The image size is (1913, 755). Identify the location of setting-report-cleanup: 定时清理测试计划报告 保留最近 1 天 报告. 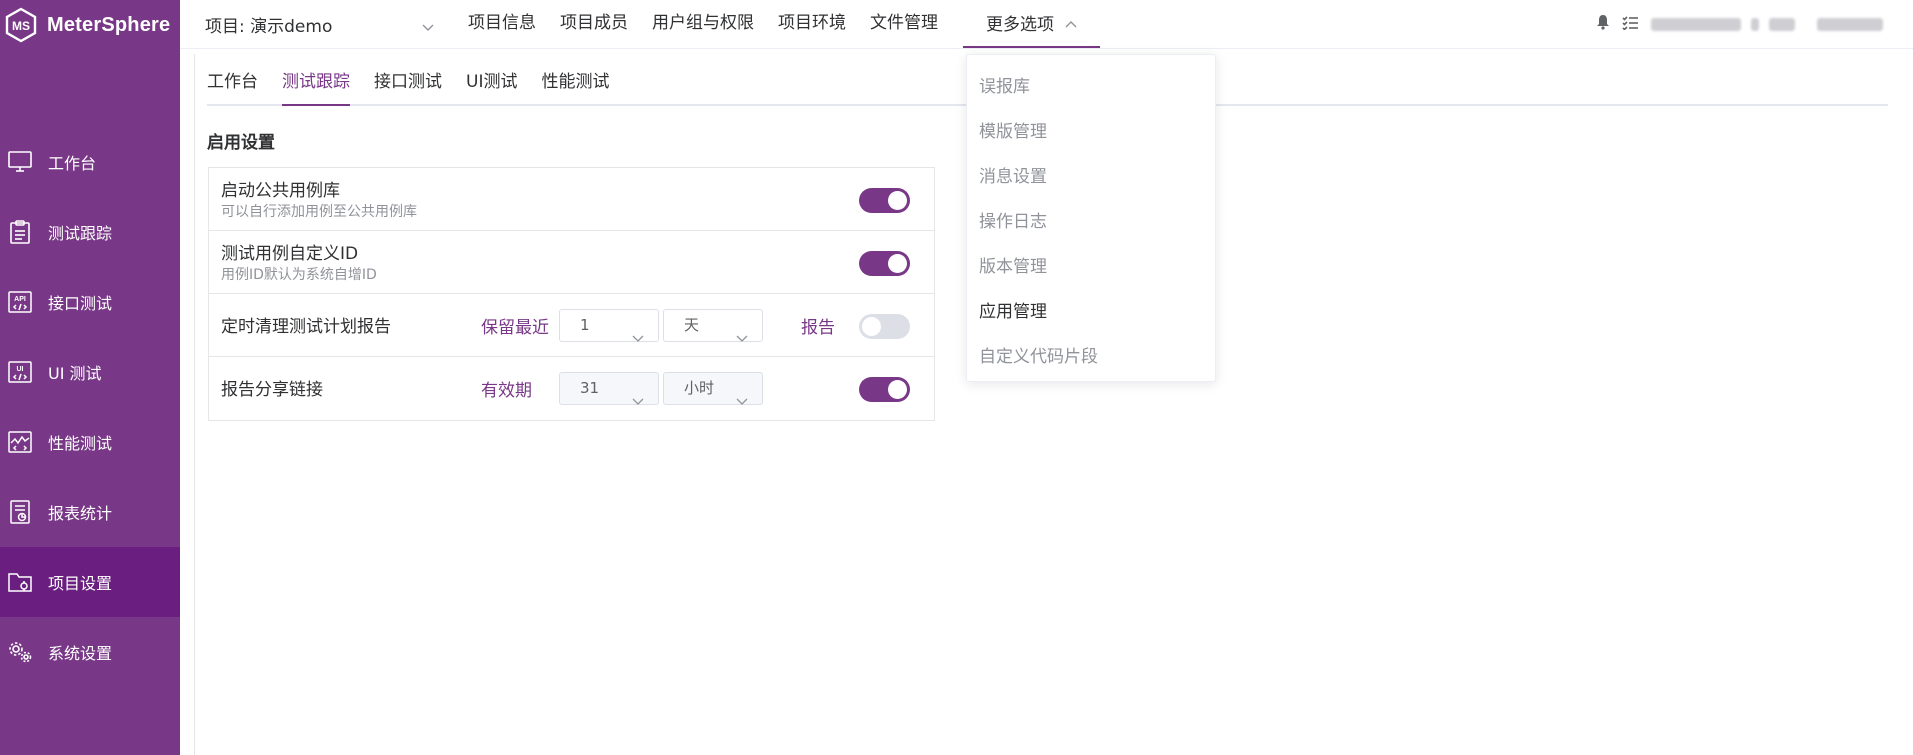
(571, 325).